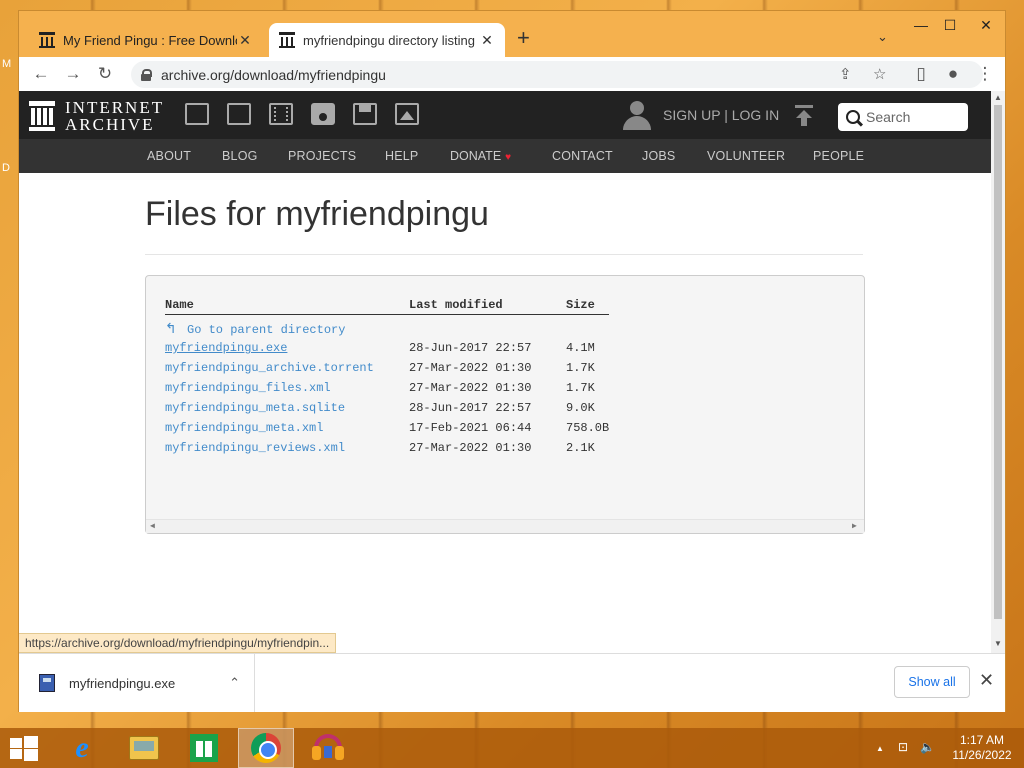 This screenshot has height=768, width=1024. I want to click on scroll-down-icon: ▼, so click(998, 643).